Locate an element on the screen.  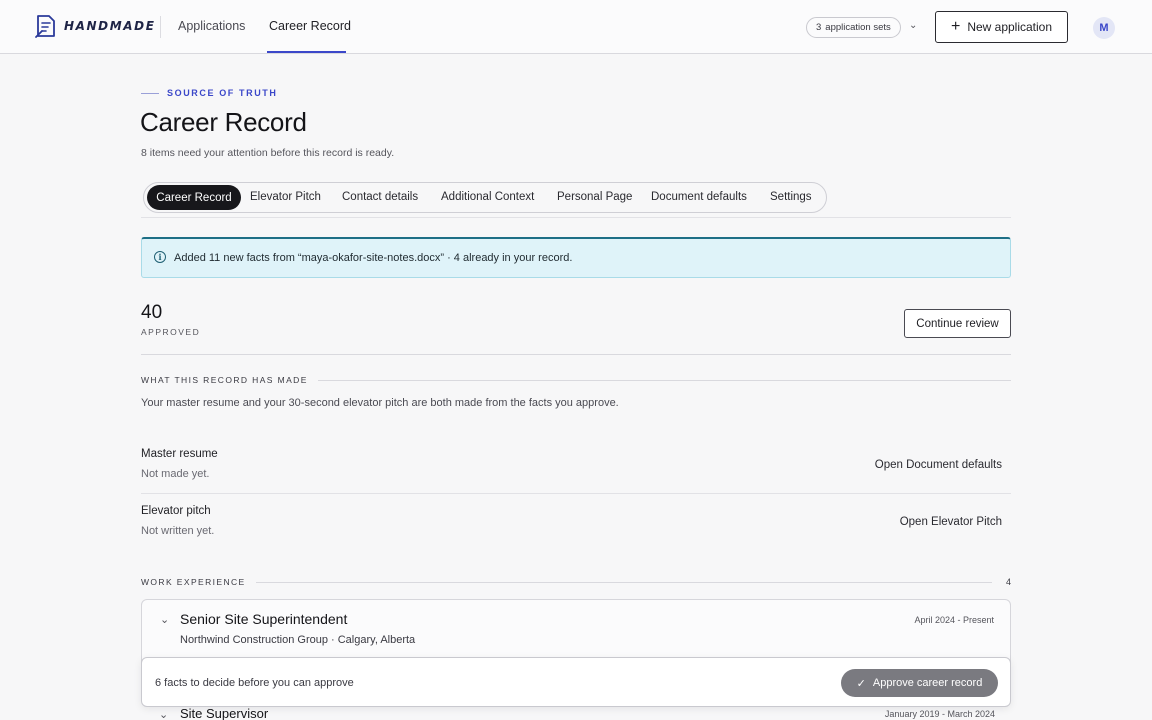
made-section-title: WHAT THIS RECORD HAS MADE is located at coordinates (224, 380).